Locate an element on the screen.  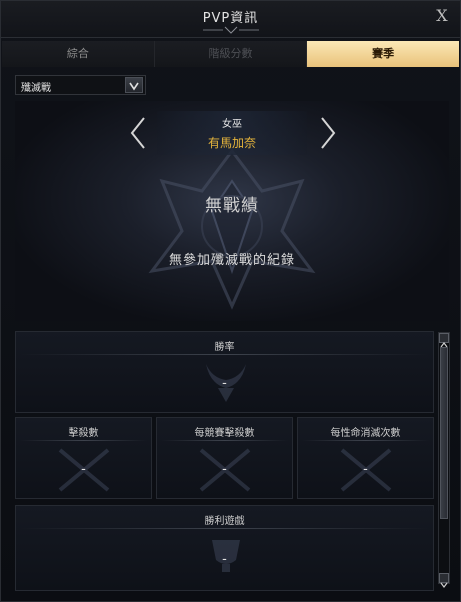
eliminations-per-life-value: - is located at coordinates (365, 469).